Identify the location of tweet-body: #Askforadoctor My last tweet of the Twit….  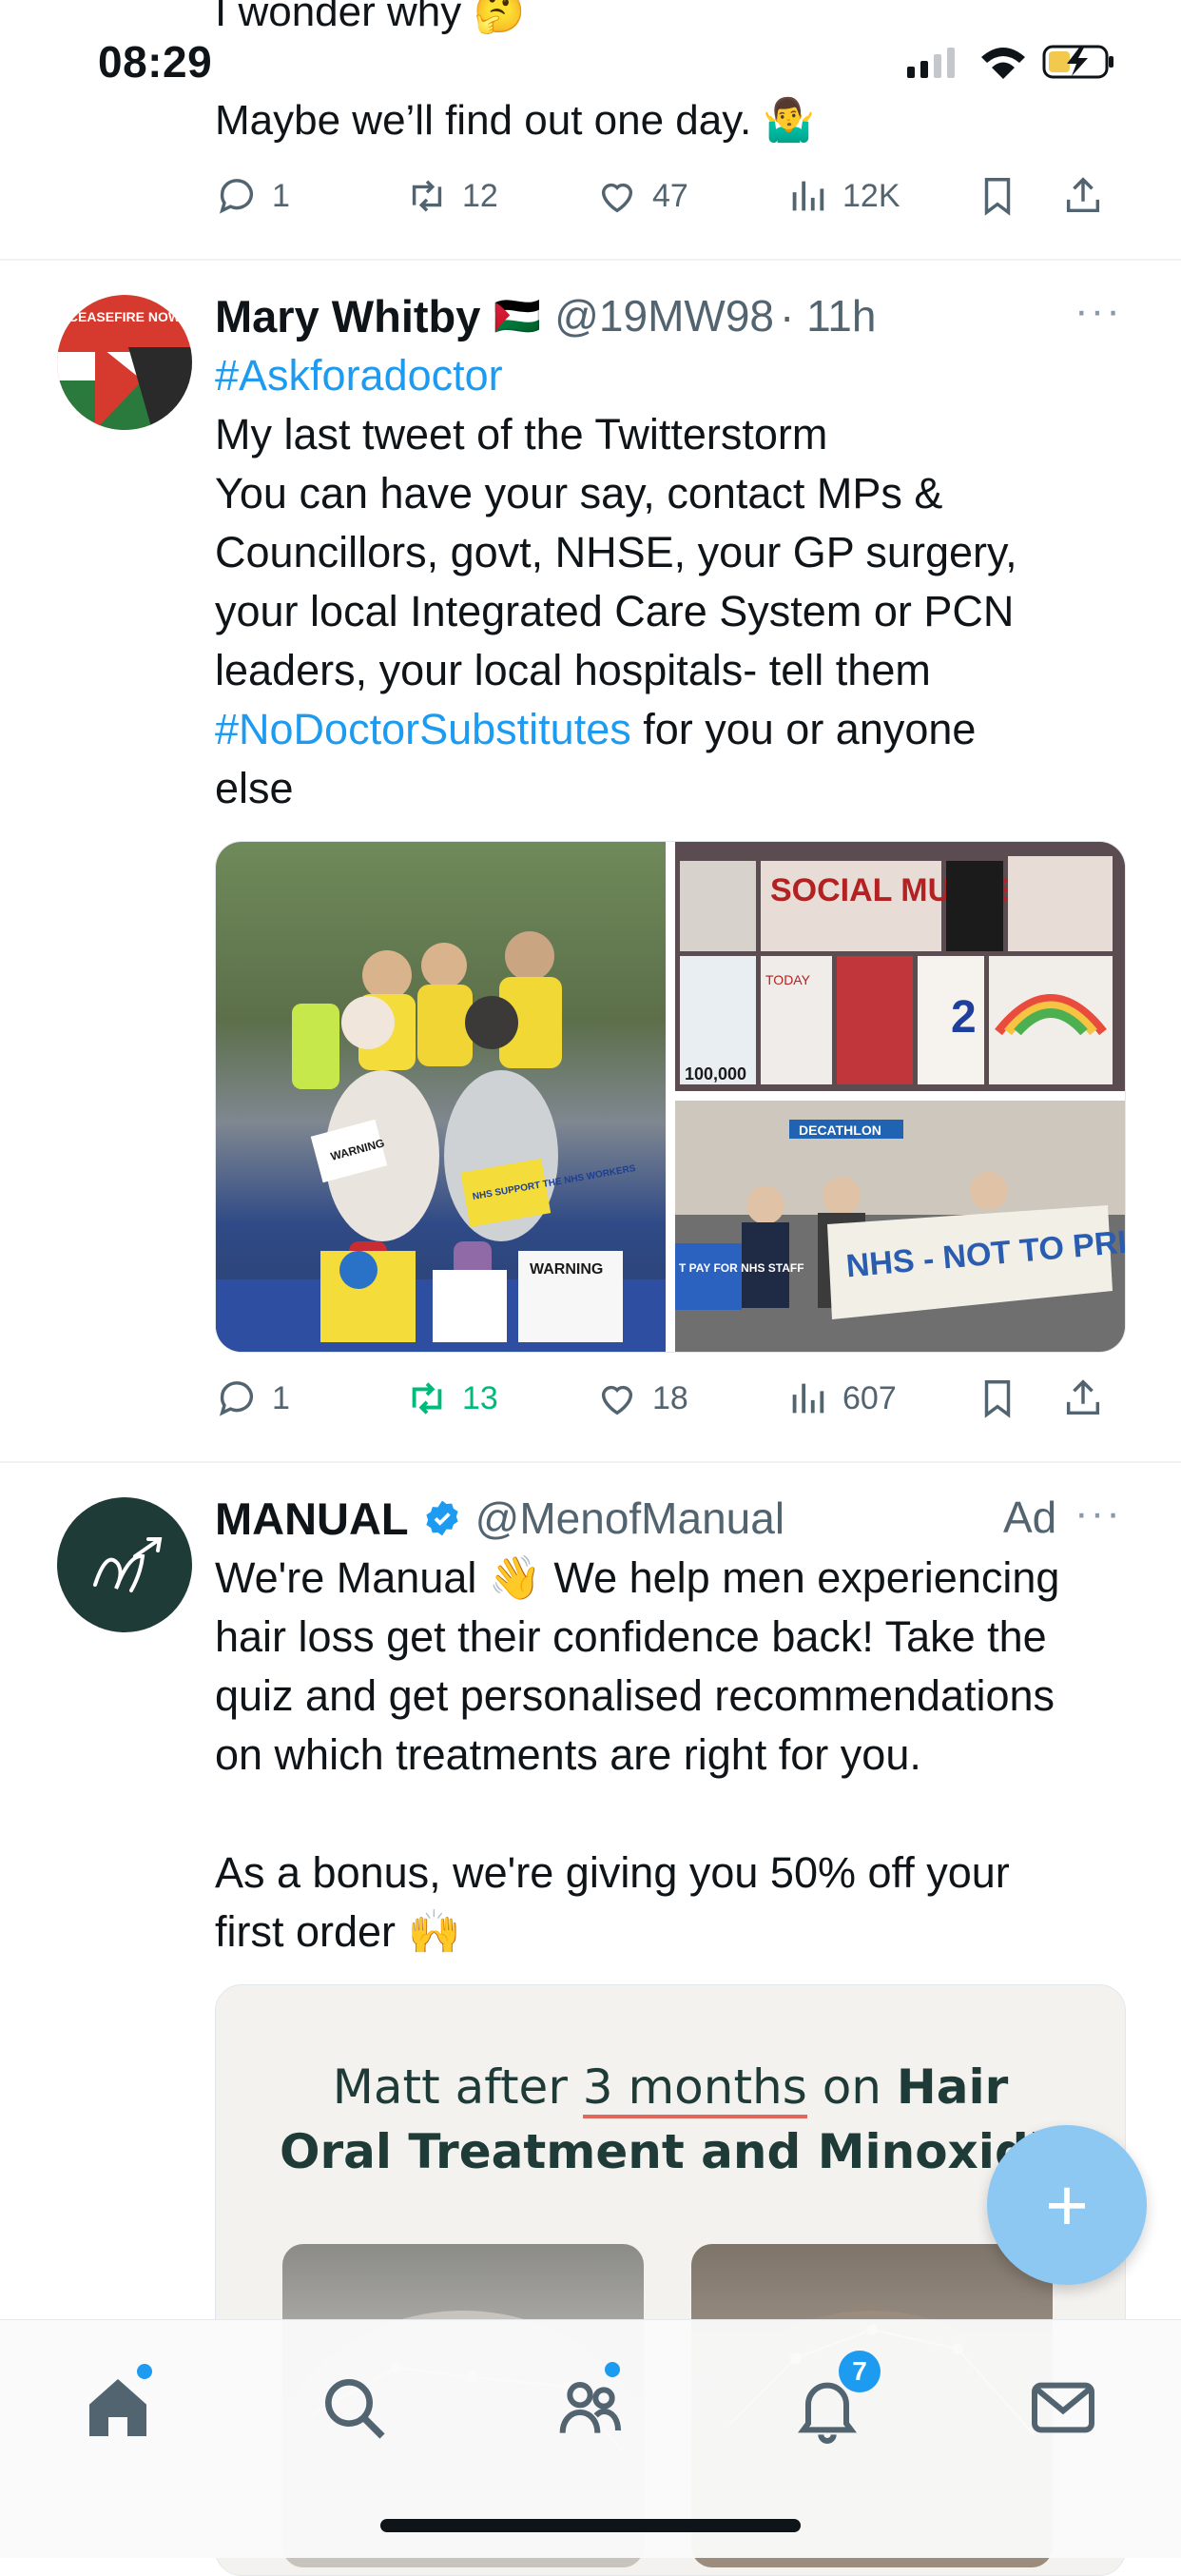
(671, 582).